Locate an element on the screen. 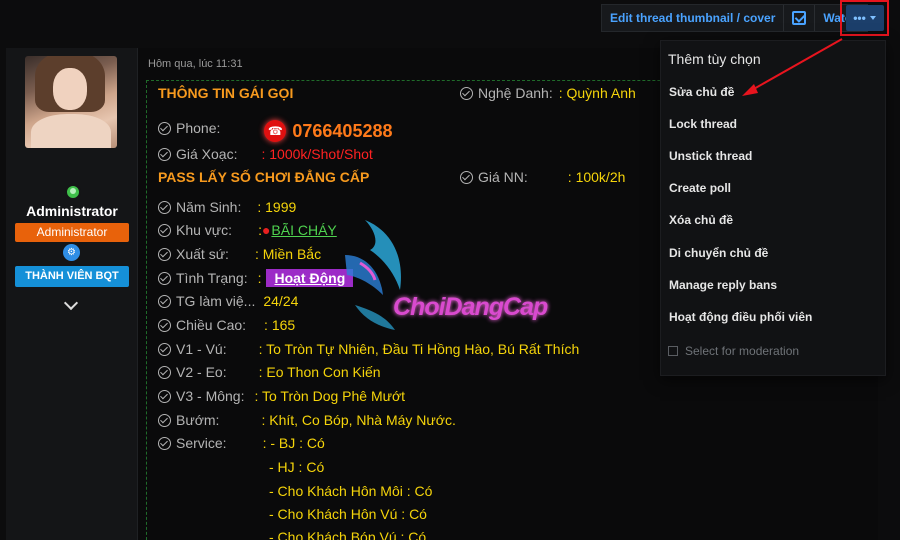  menu-item-moderator-actions: Hoạt động điều phối viên is located at coordinates (740, 317).